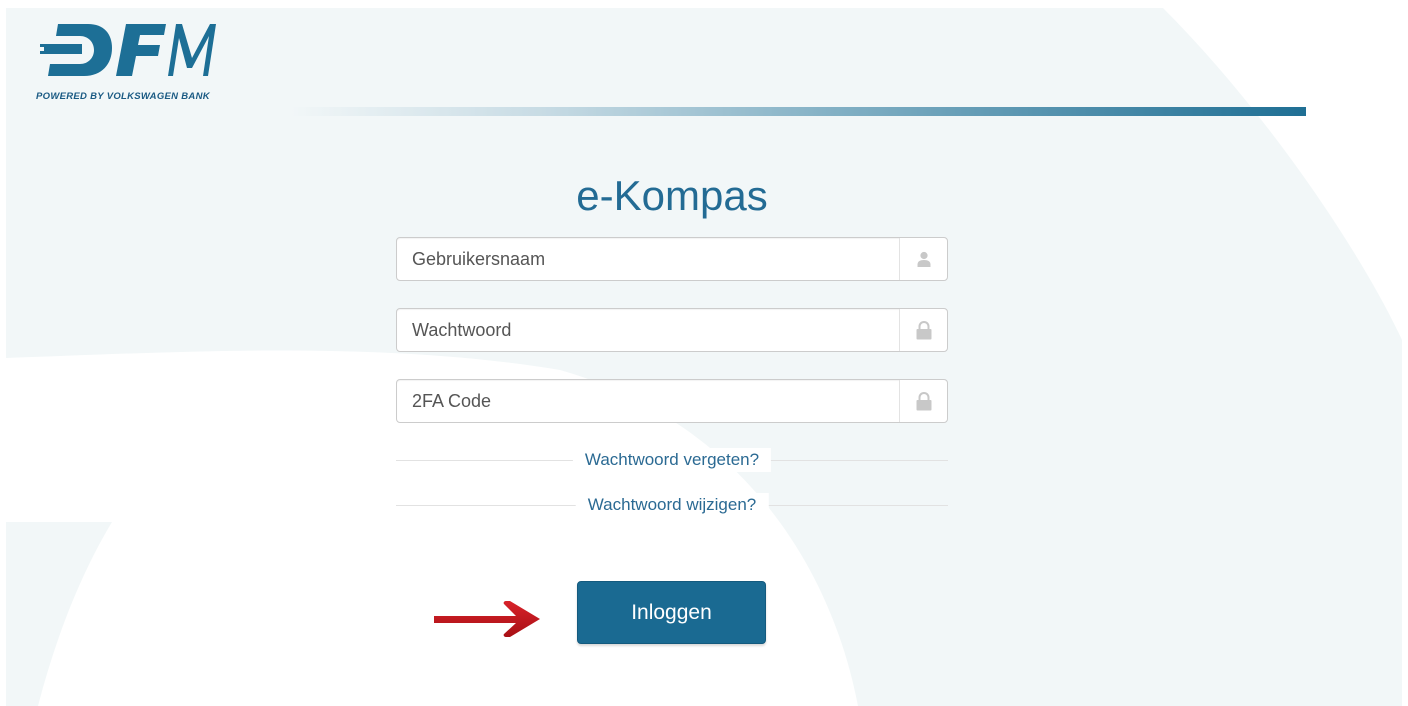 This screenshot has width=1408, height=706. I want to click on header-divider, so click(798, 111).